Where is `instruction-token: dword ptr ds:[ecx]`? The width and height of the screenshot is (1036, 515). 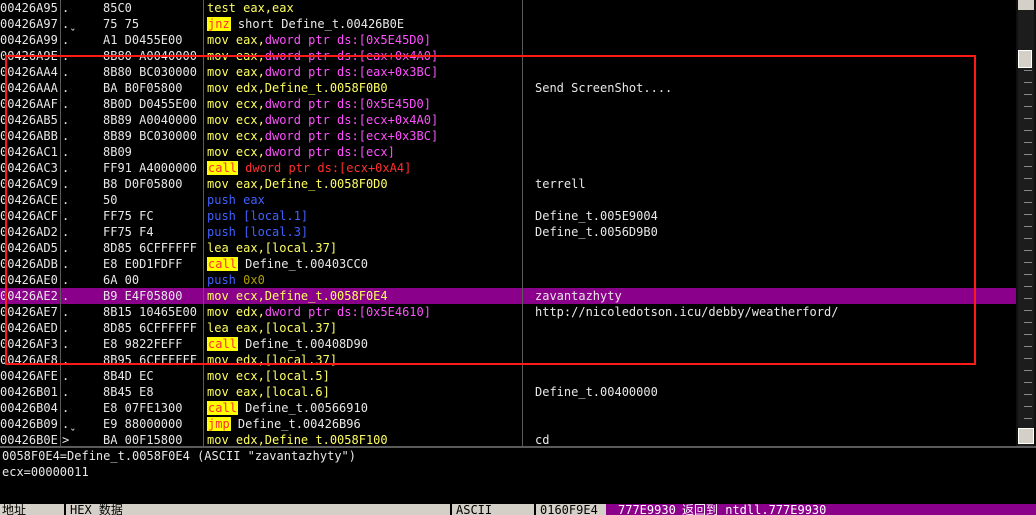
instruction-token: dword ptr ds:[ecx] is located at coordinates (329, 152).